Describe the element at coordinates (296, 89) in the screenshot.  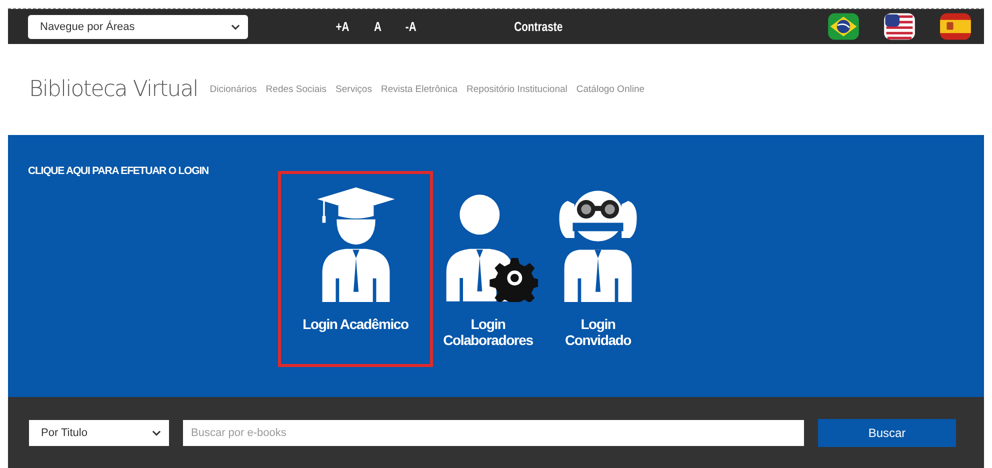
I see `nav-link: Redes Sociais` at that location.